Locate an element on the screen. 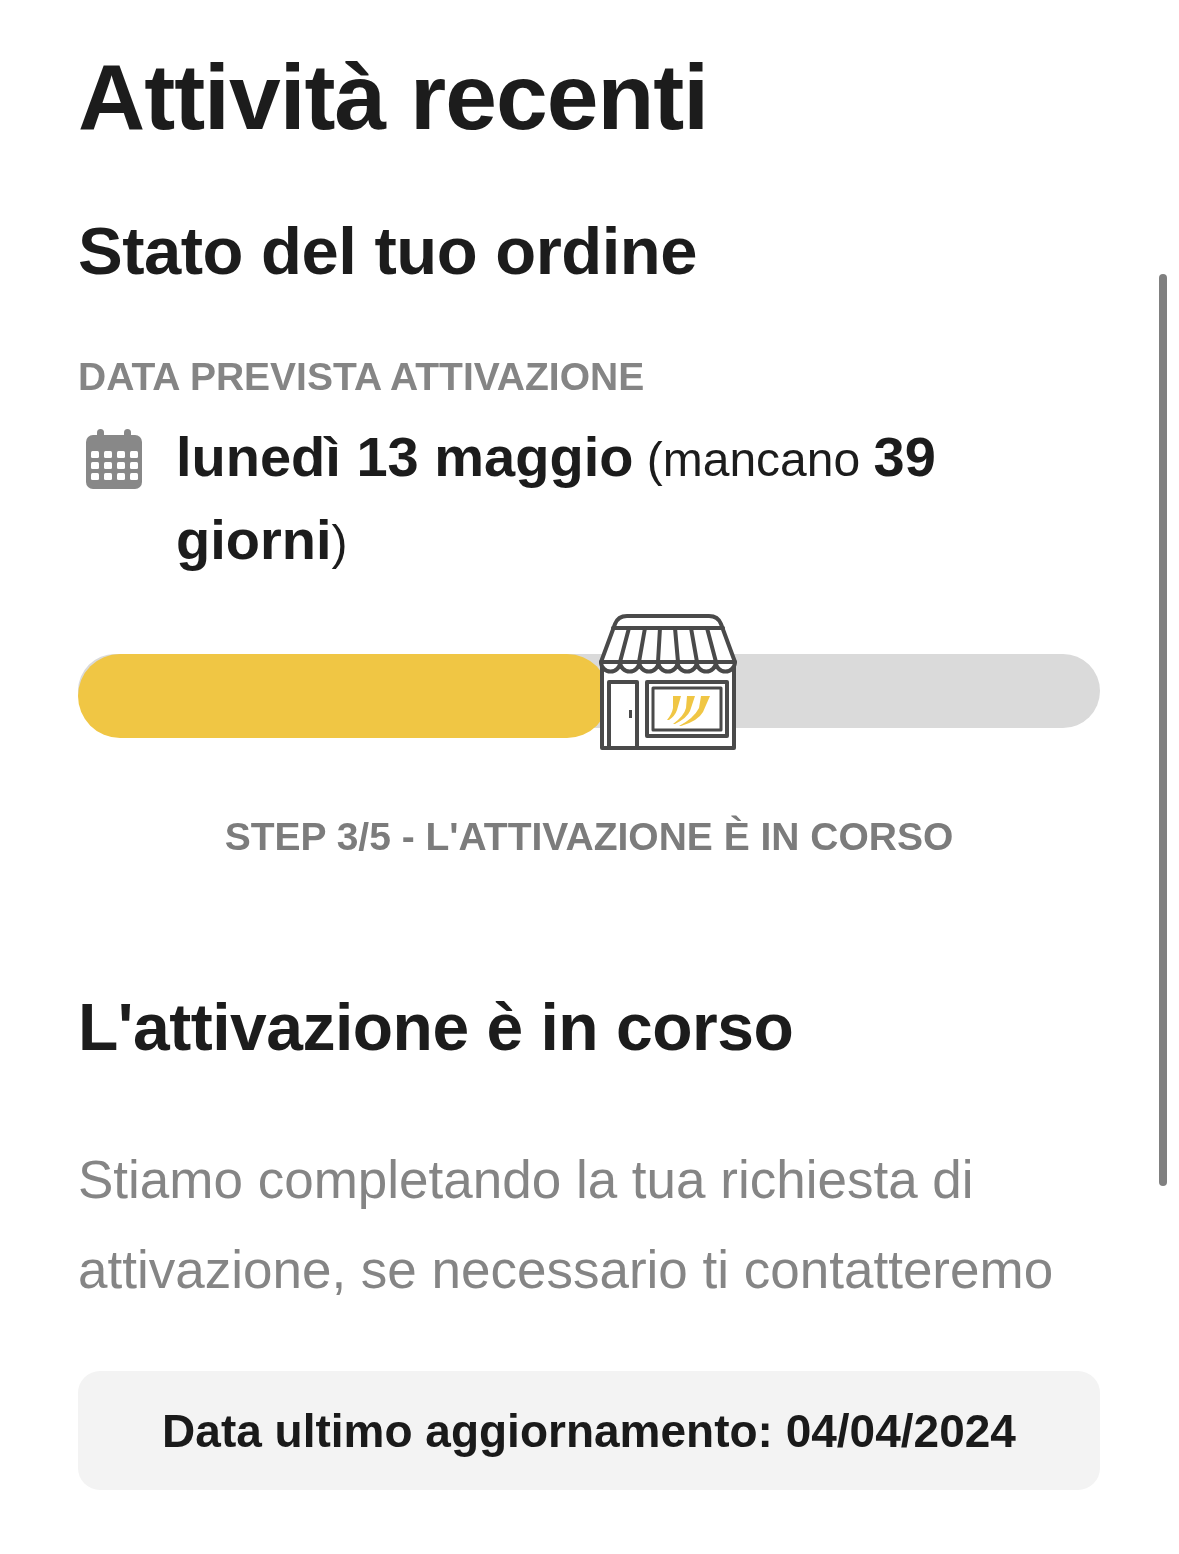 The image size is (1179, 1554). status-description: Stiamo completando la tua richiesta di attivazione, se necessario ti contatteremo is located at coordinates (566, 1225).